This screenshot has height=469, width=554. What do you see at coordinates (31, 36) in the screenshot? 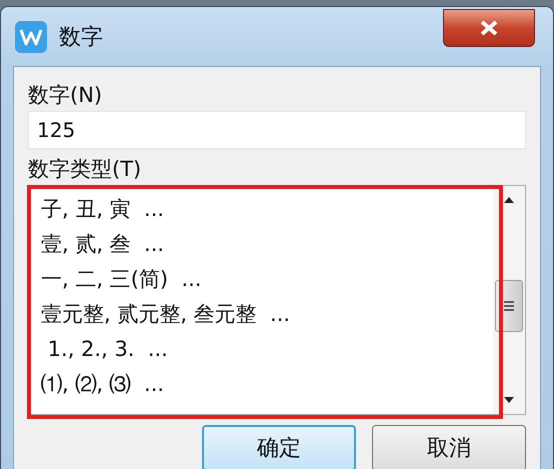
I see `app-logo-icon` at bounding box center [31, 36].